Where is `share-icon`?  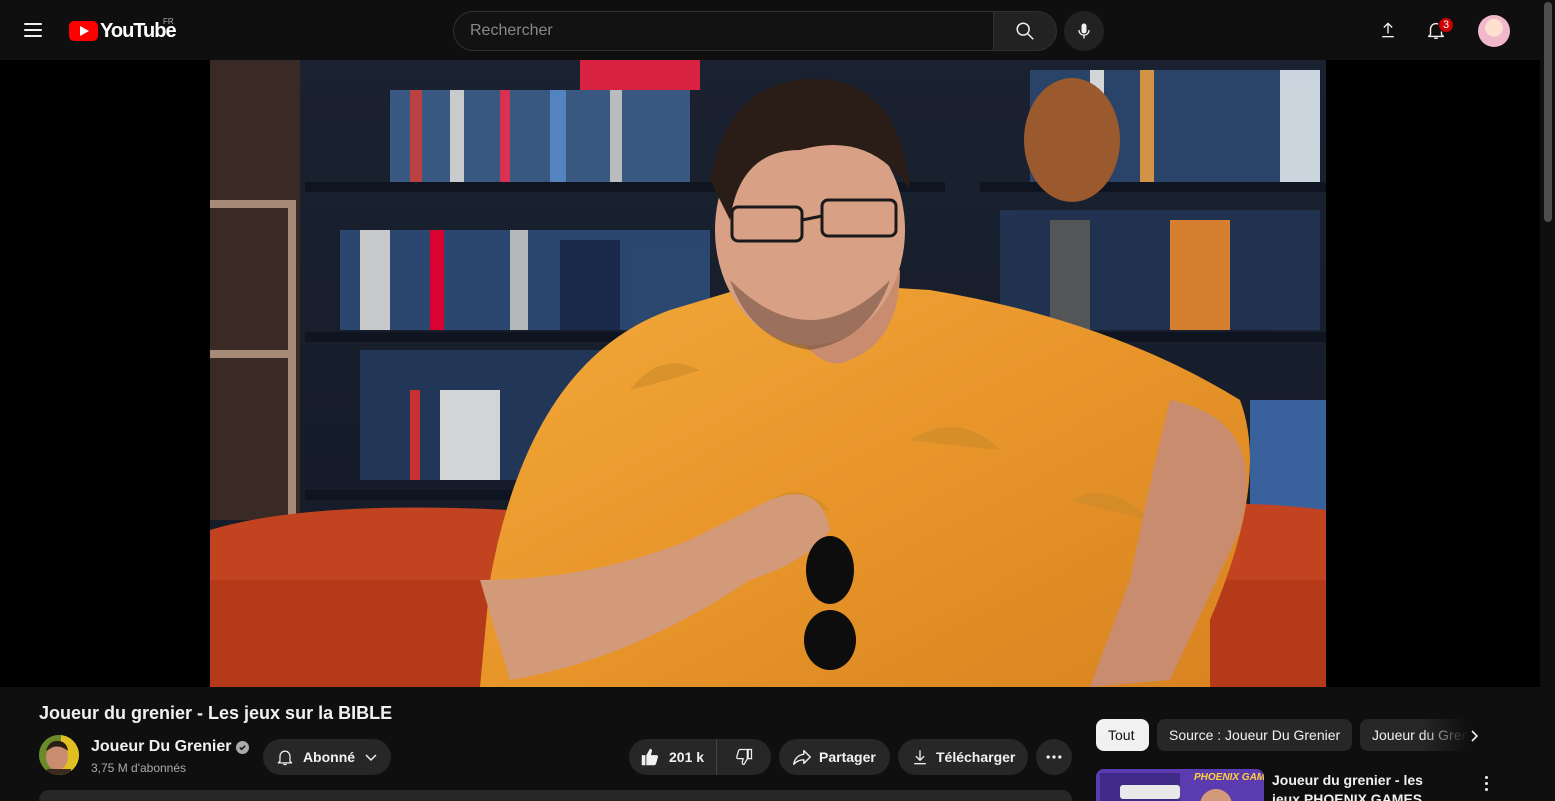 share-icon is located at coordinates (802, 757).